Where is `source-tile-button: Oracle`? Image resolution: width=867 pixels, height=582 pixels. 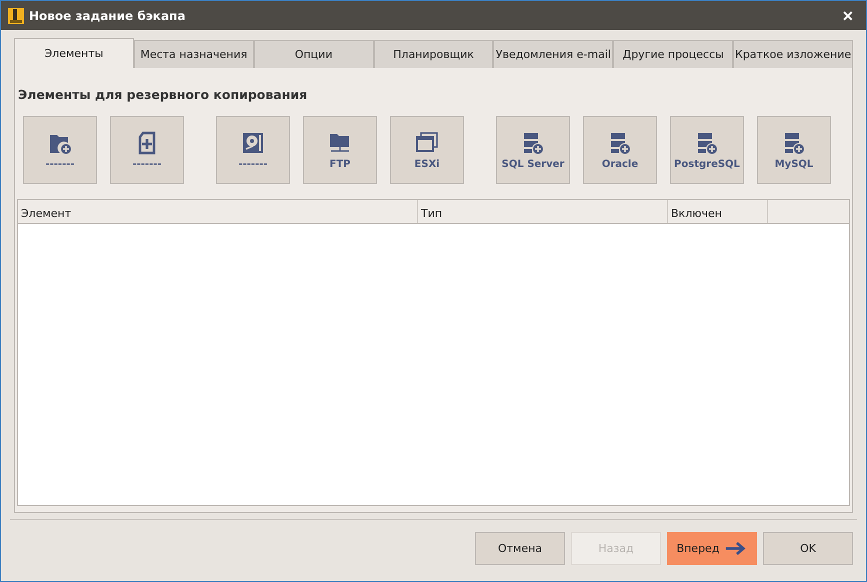 source-tile-button: Oracle is located at coordinates (620, 150).